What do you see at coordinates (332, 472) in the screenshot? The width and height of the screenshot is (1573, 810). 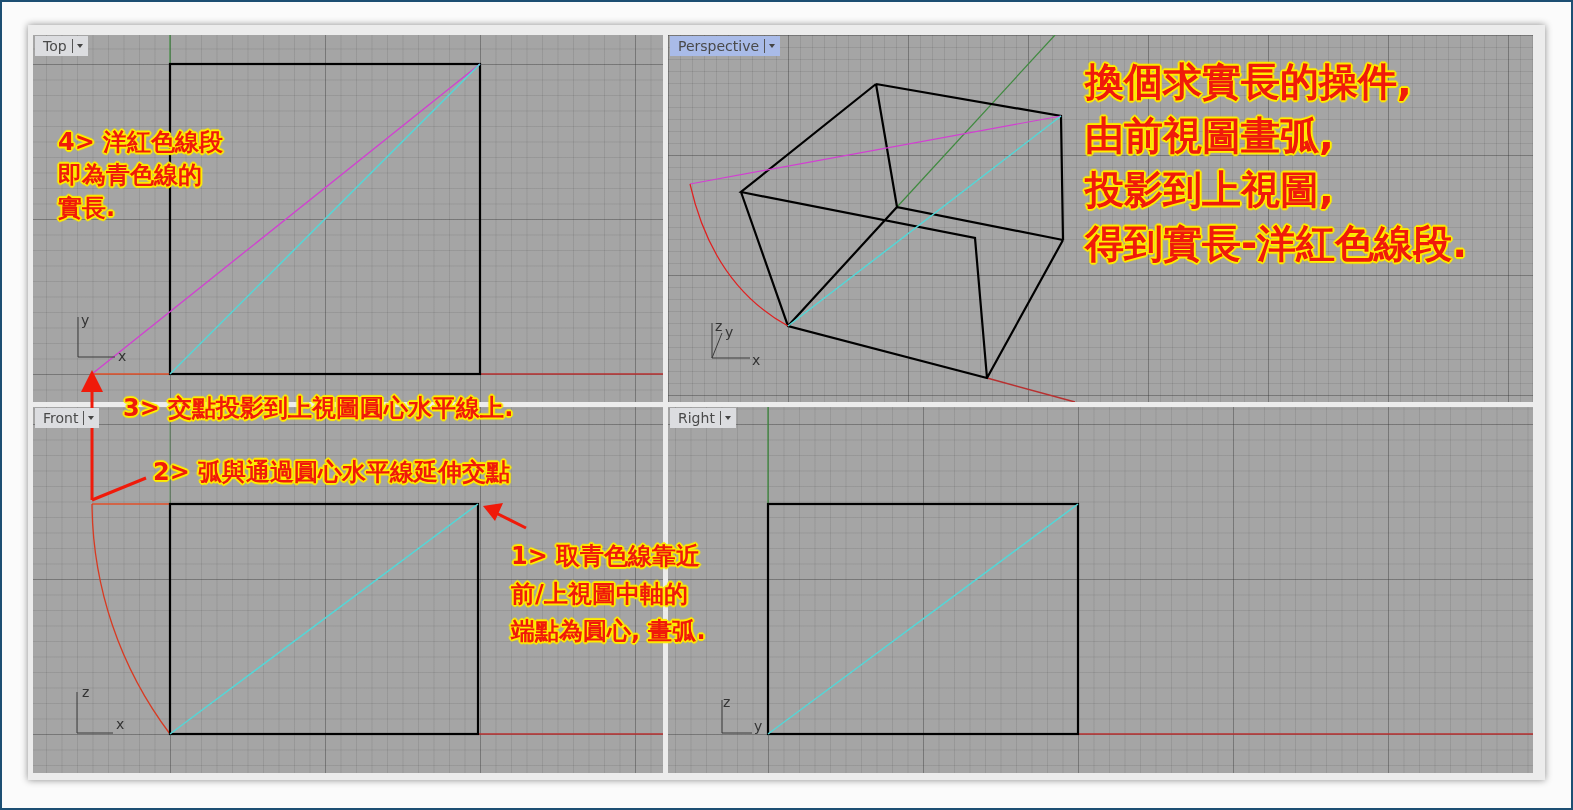 I see `annotation-text: 2> 弧與通過圓心水平線延伸交點` at bounding box center [332, 472].